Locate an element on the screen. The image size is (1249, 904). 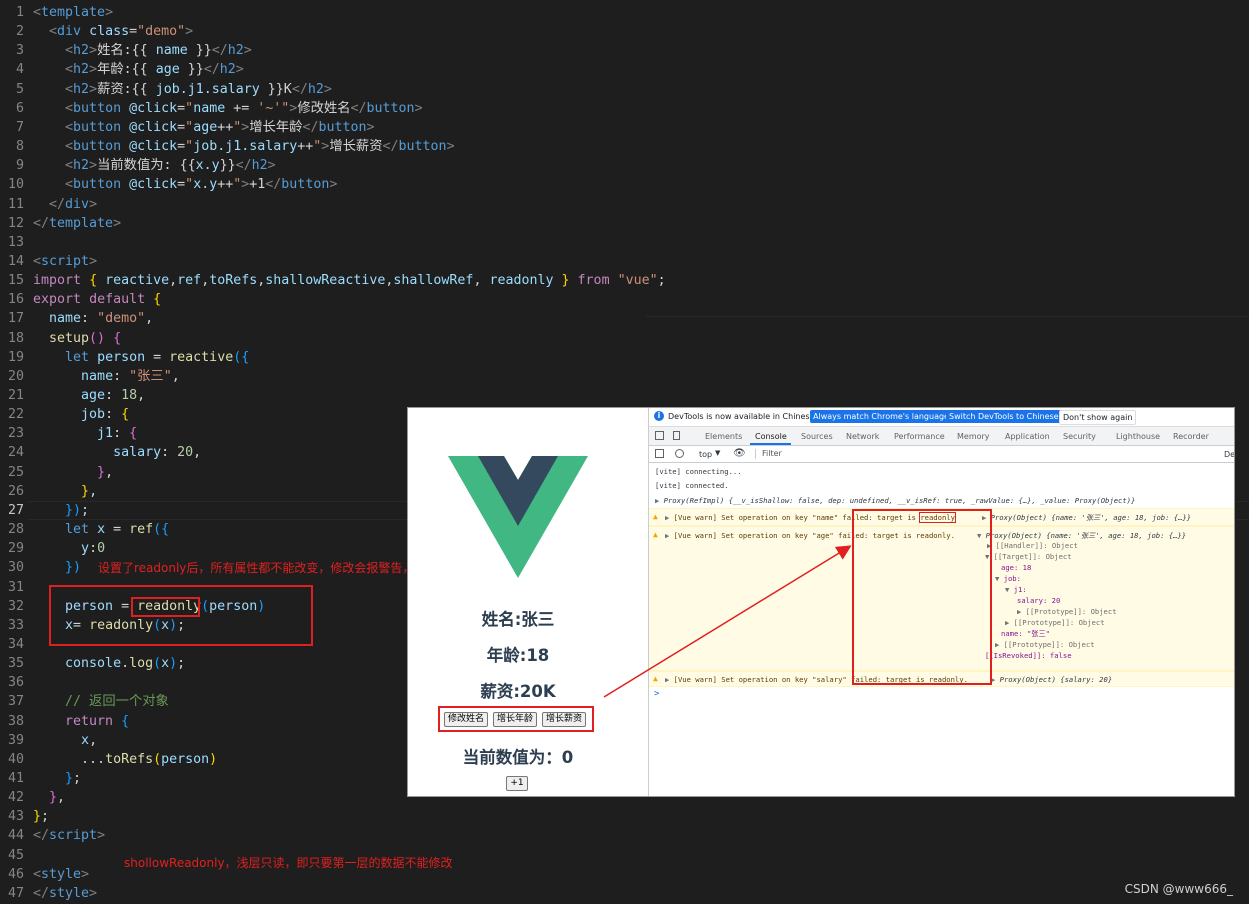
line-number: 7 is located at coordinates (19, 127).